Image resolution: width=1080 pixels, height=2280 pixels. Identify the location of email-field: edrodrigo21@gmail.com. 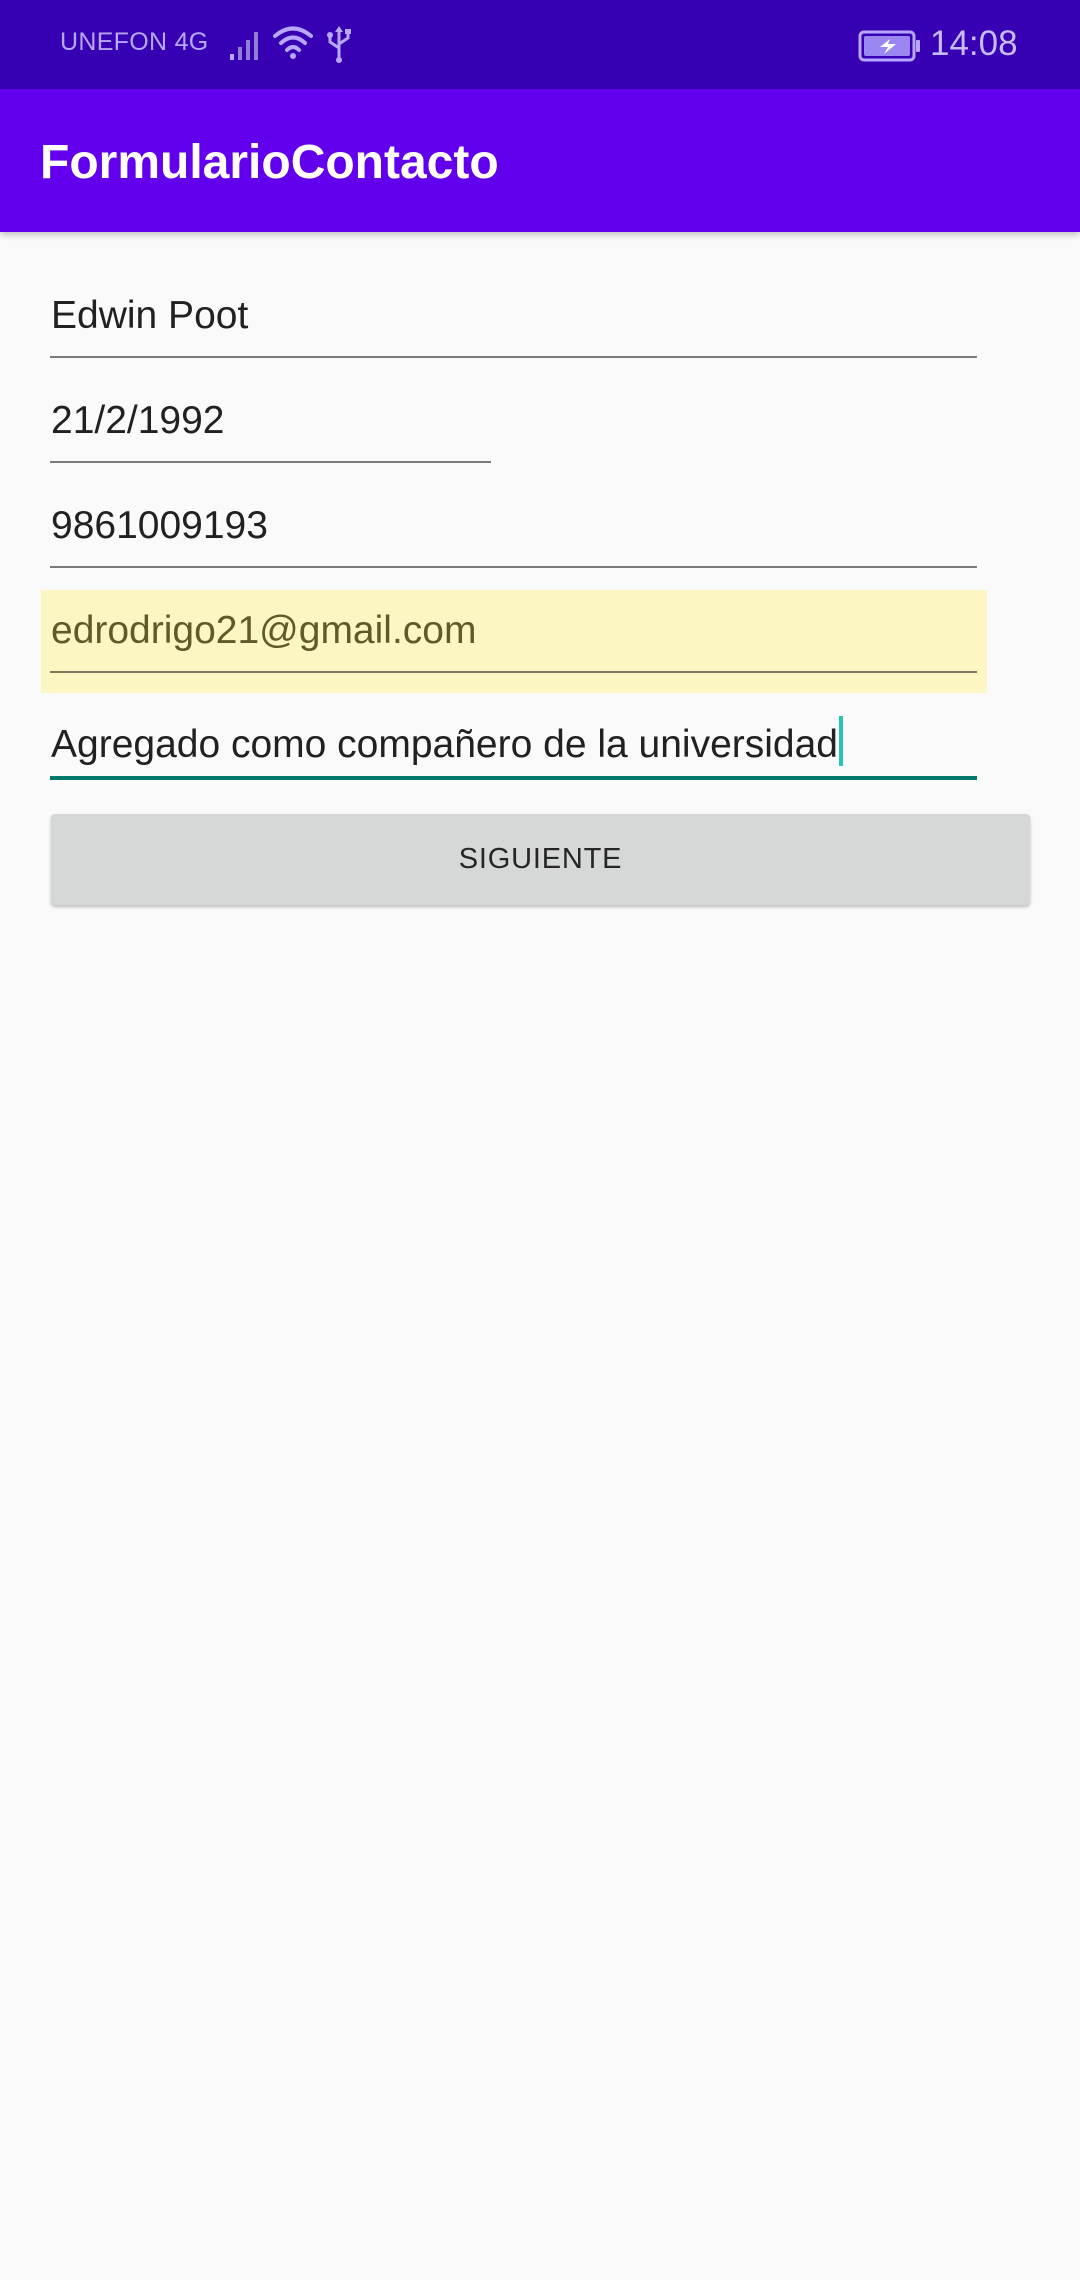
(513, 636).